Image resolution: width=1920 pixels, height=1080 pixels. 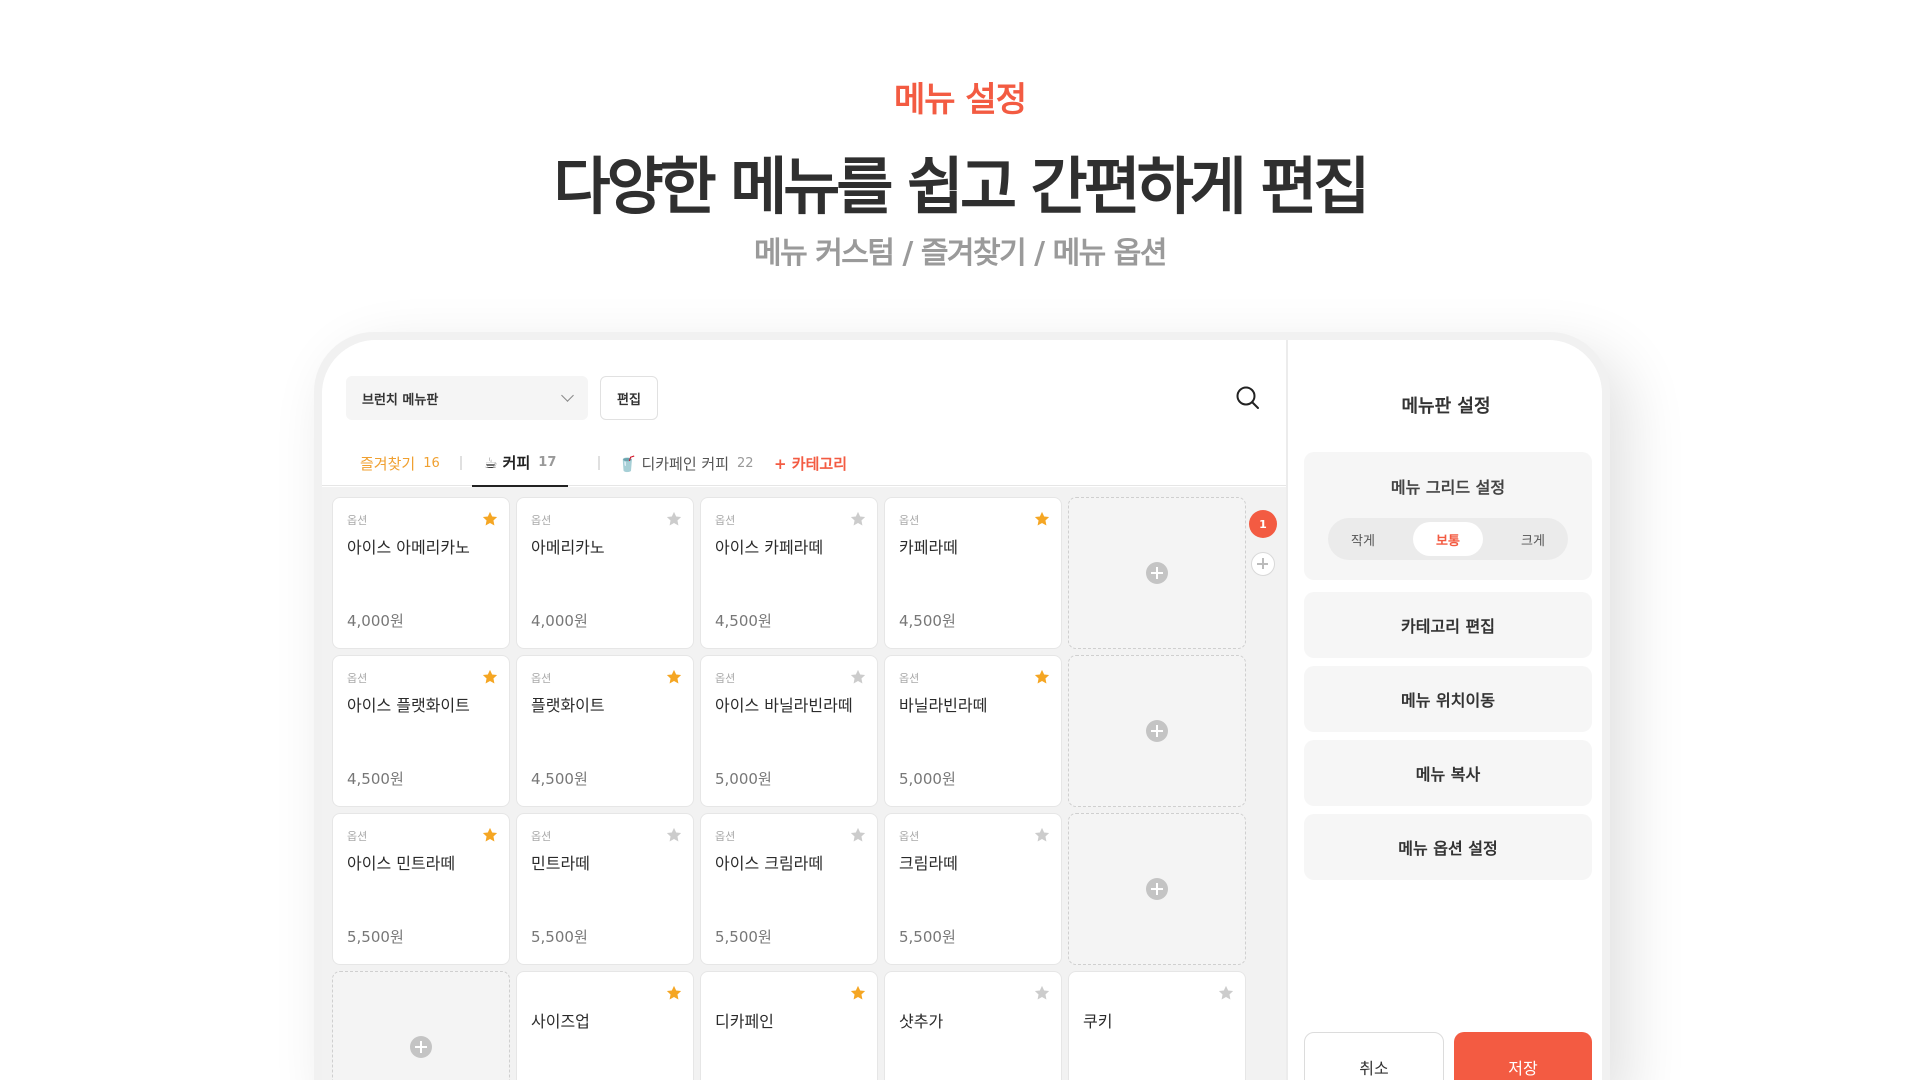 I want to click on grid-size-medium: 보통, so click(x=1448, y=539).